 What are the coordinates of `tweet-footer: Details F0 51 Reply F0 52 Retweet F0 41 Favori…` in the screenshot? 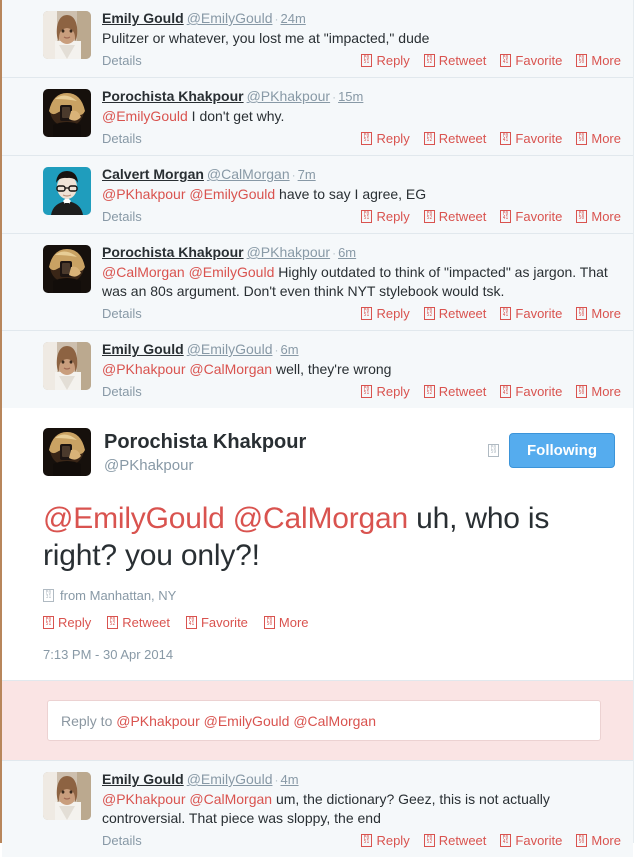 It's located at (361, 313).